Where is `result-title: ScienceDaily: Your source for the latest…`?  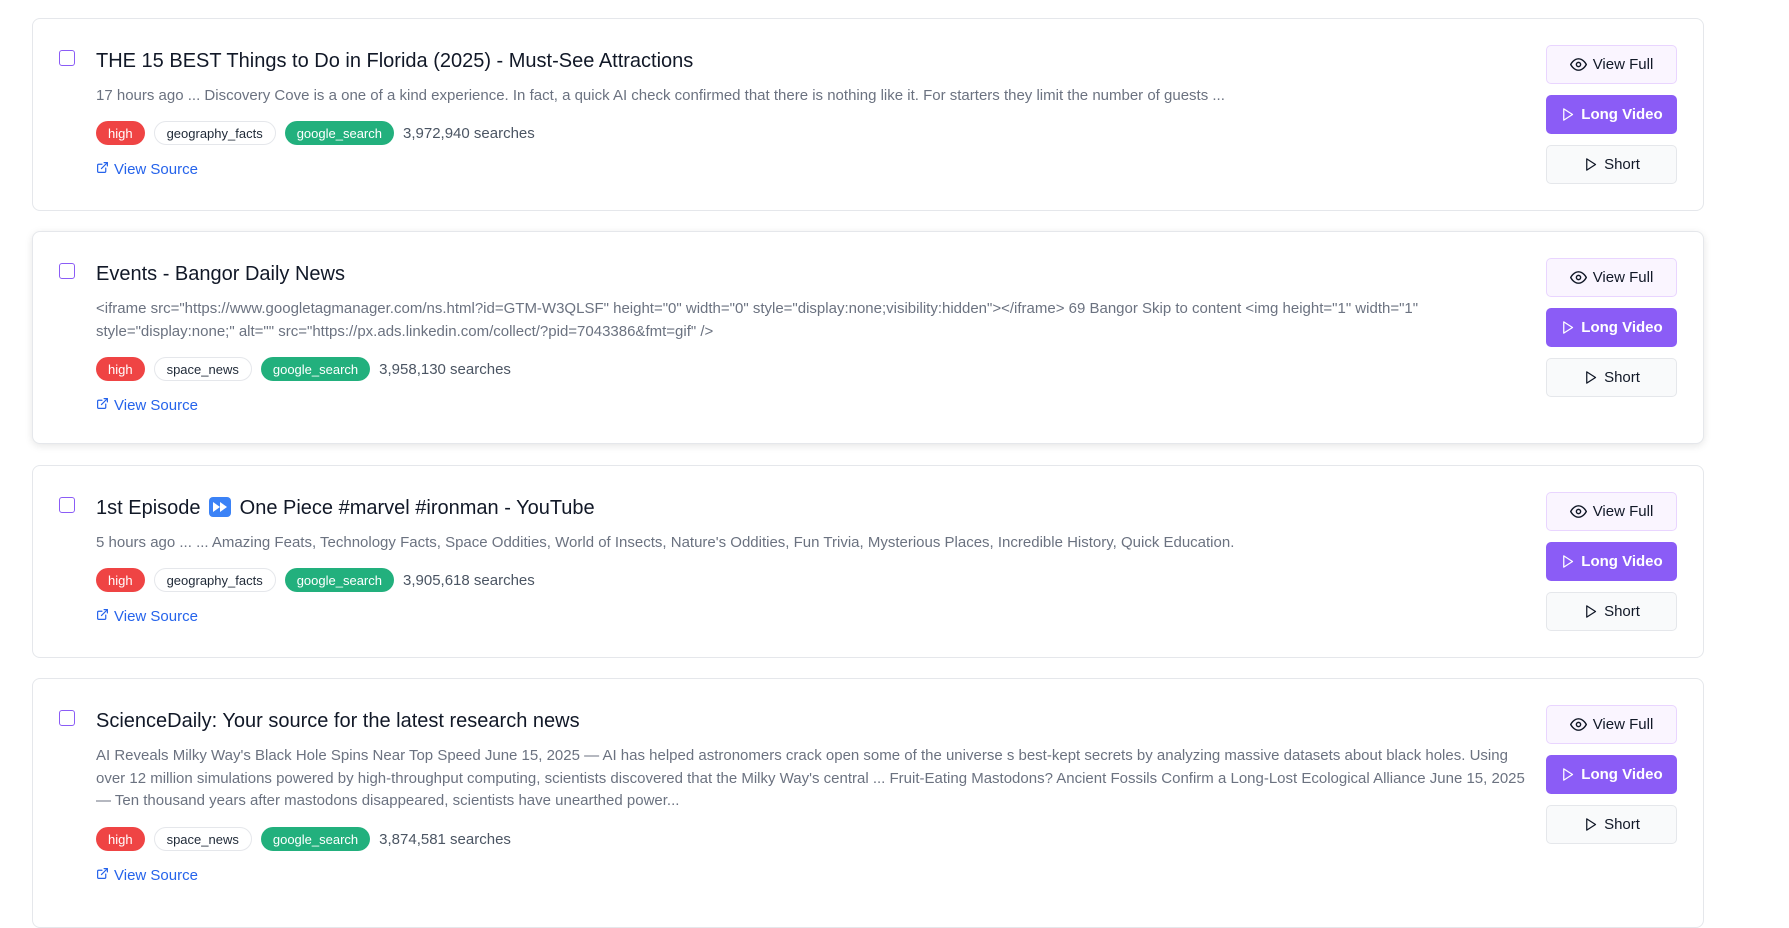
result-title: ScienceDaily: Your source for the latest… is located at coordinates (804, 721).